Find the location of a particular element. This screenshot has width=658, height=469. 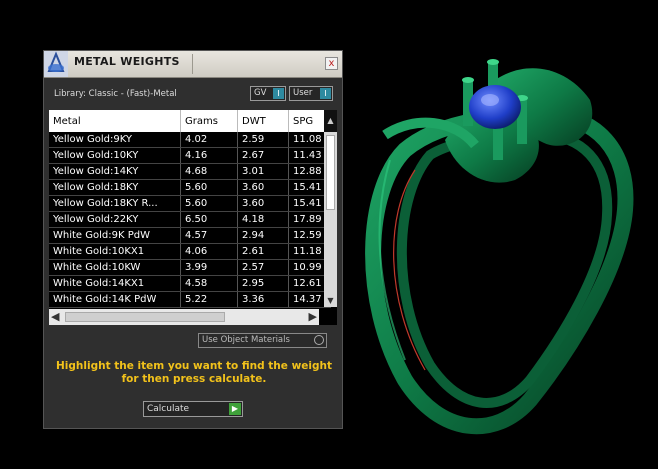

cell-dwt: 2.95 is located at coordinates (263, 283).